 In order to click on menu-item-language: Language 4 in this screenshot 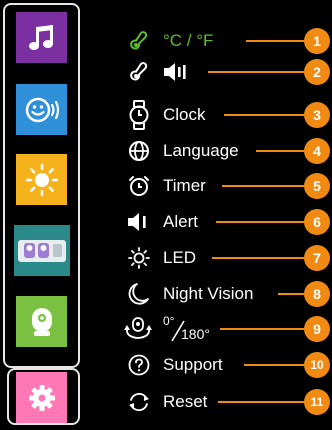, I will do `click(166, 151)`.